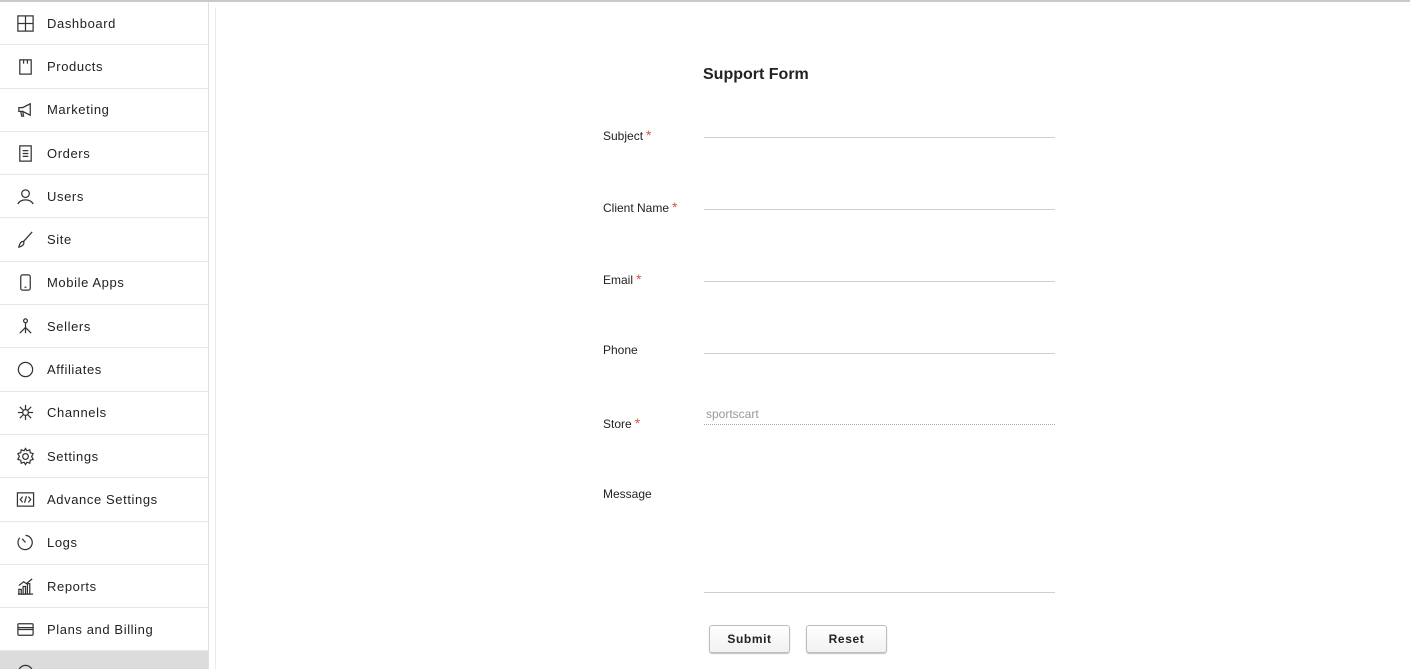 The height and width of the screenshot is (669, 1410). Describe the element at coordinates (879, 343) in the screenshot. I see `phone-input` at that location.